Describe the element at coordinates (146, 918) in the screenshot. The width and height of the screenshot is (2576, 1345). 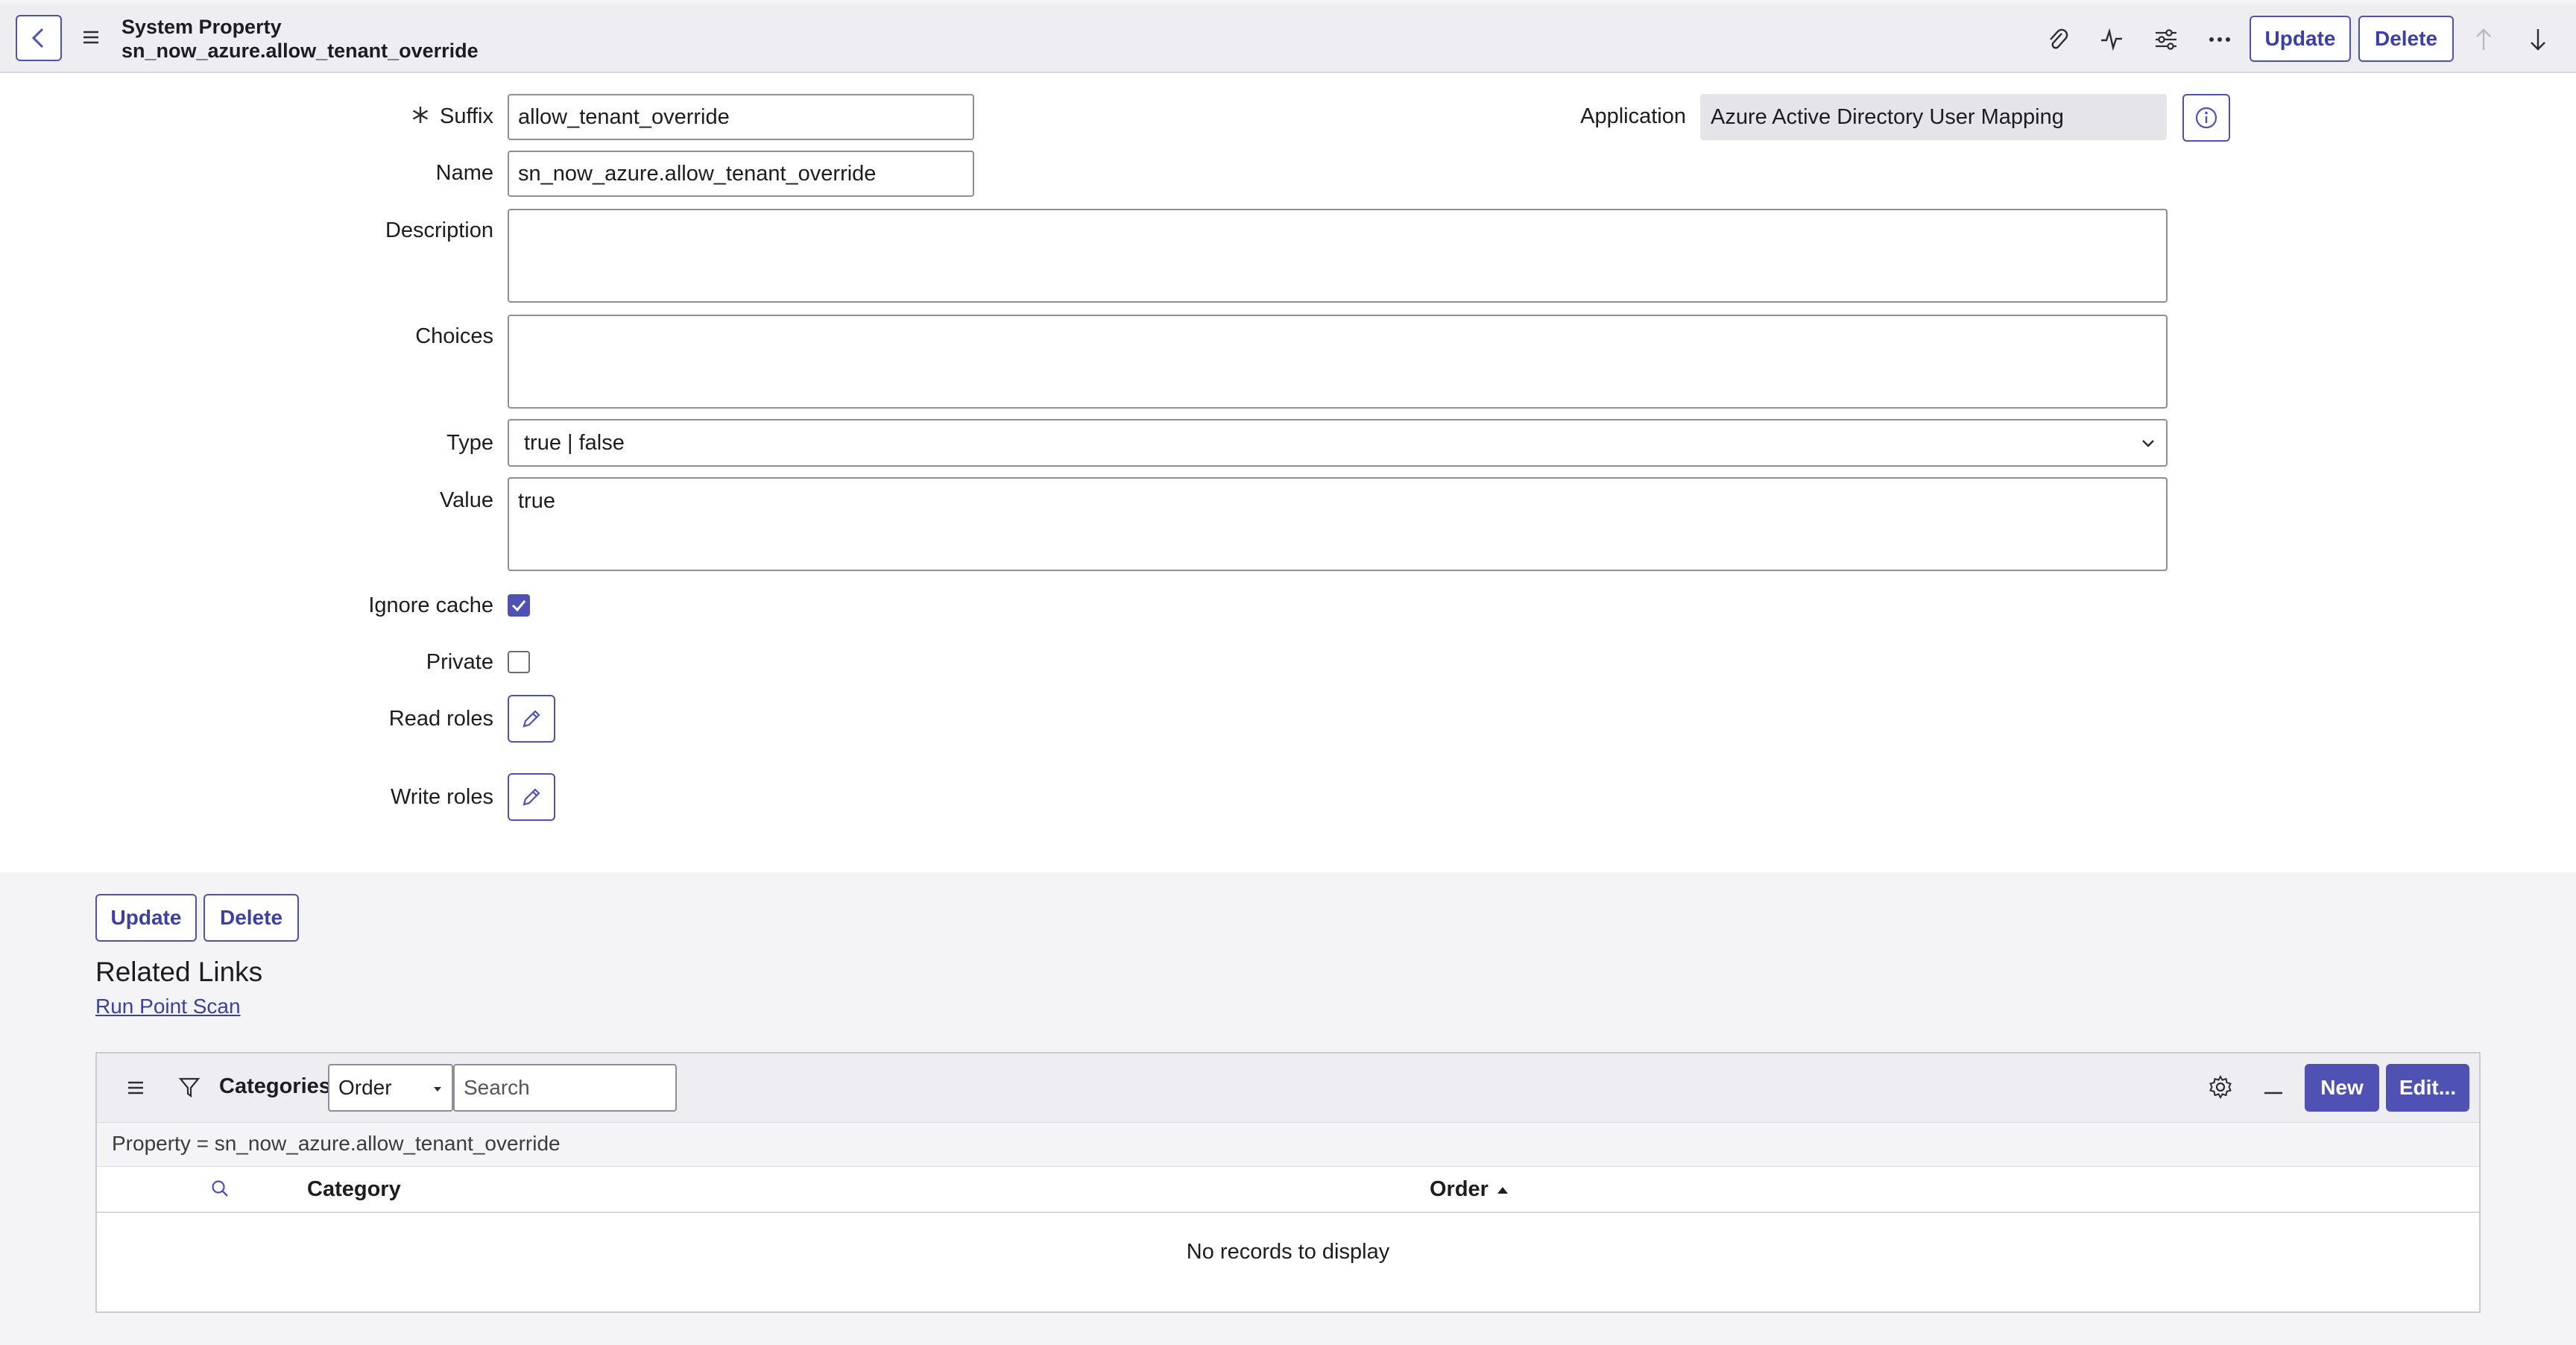
I see `bottom-update-button: Update` at that location.